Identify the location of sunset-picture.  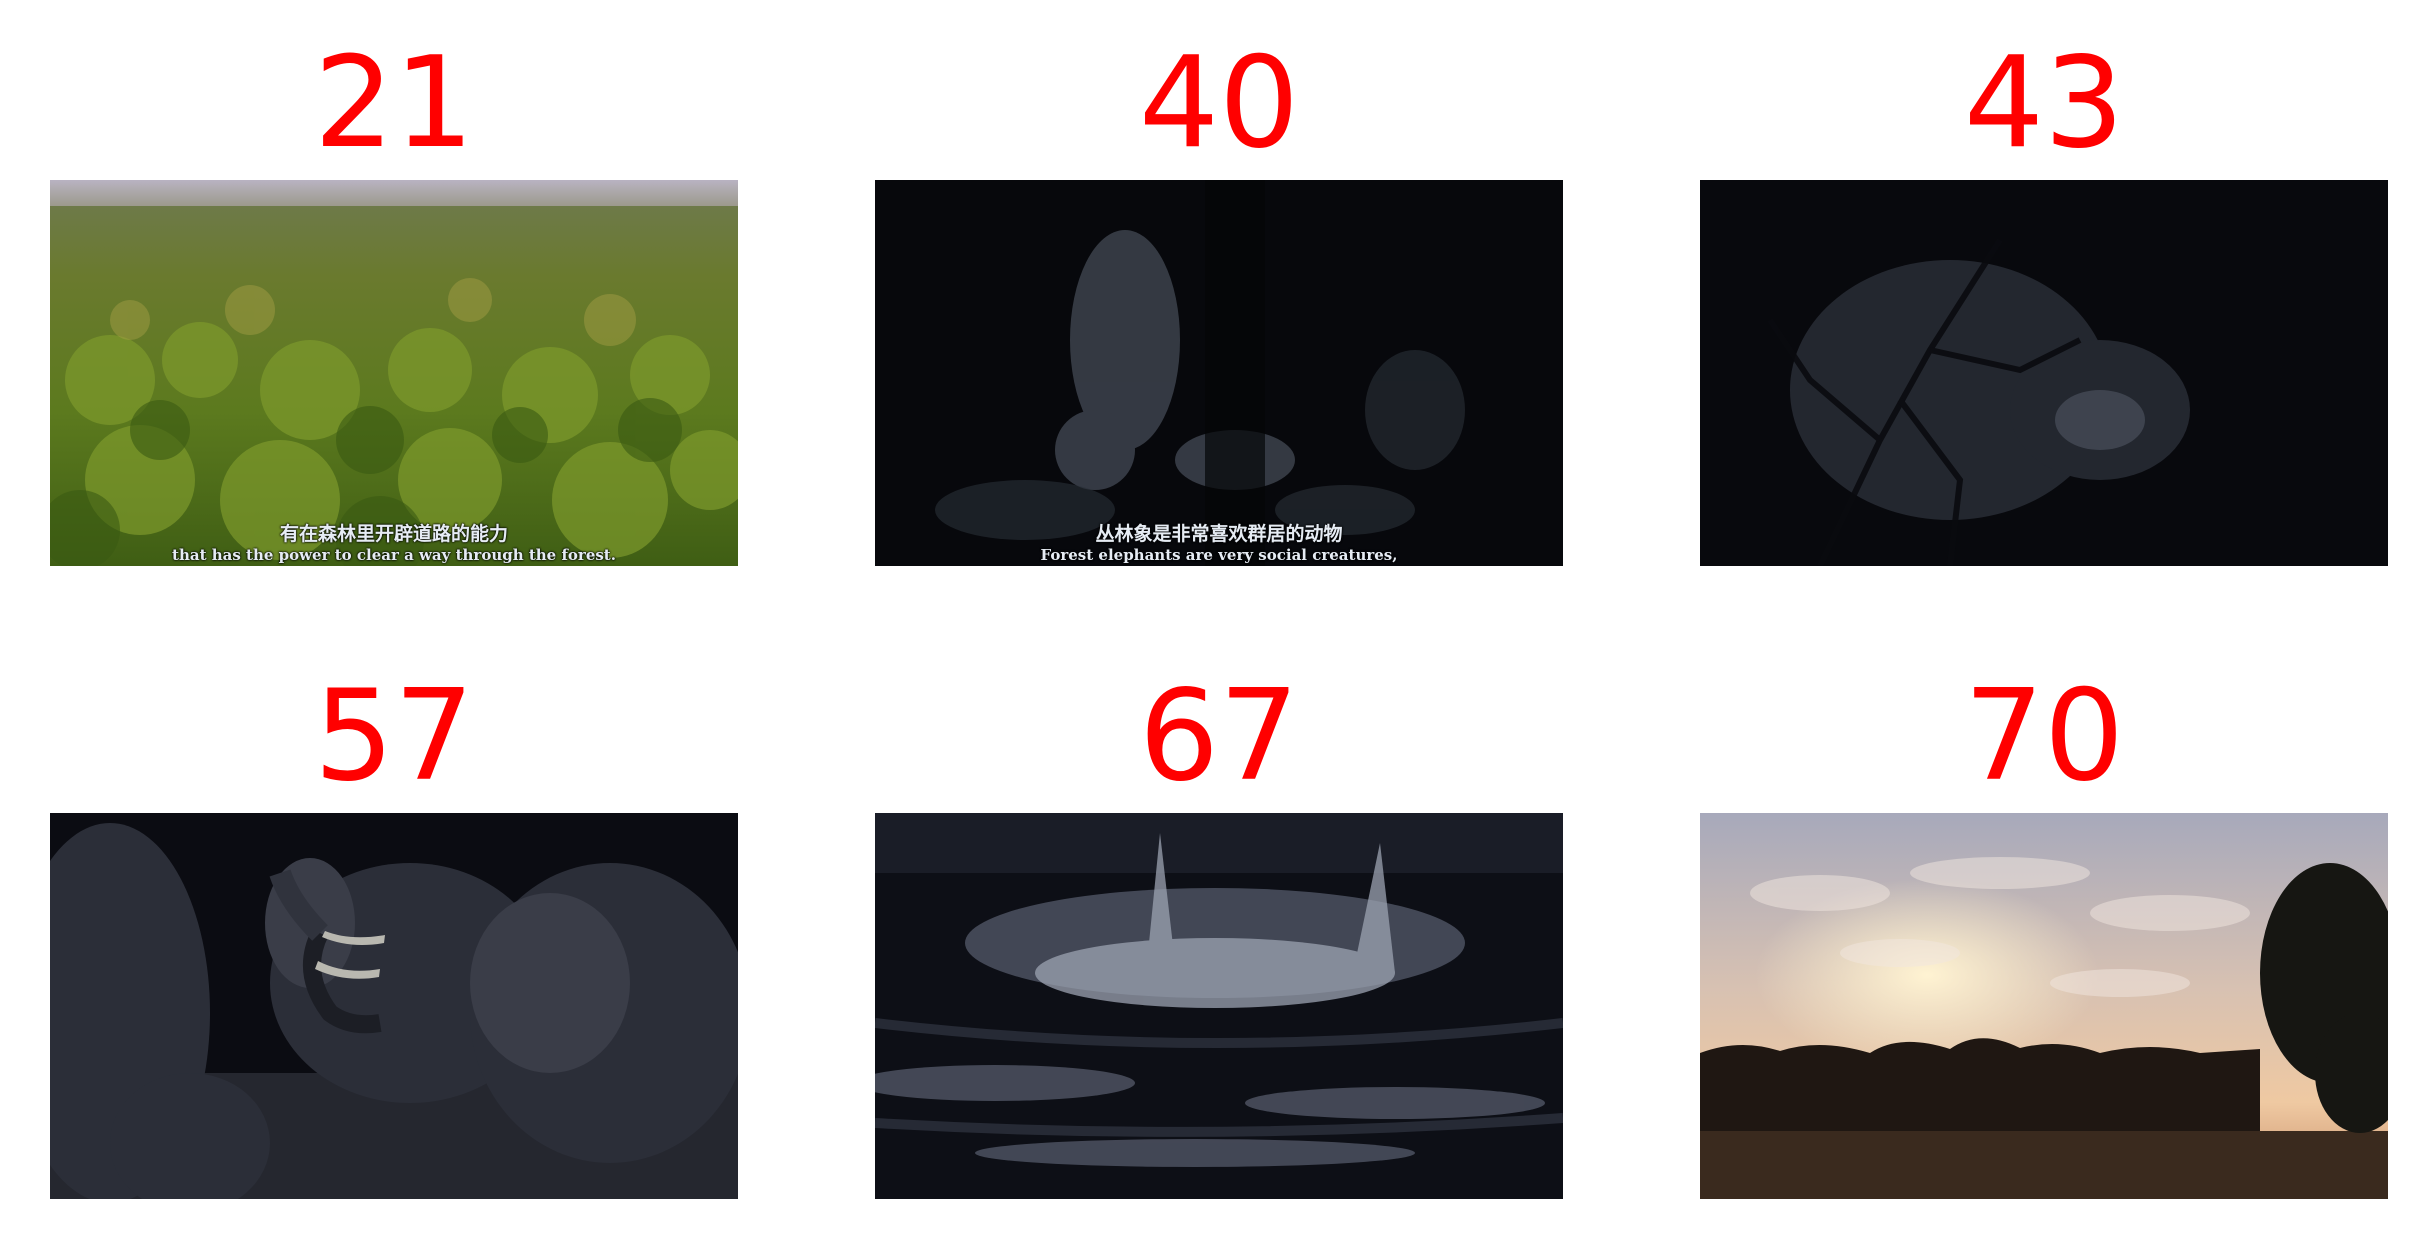
(2044, 1006).